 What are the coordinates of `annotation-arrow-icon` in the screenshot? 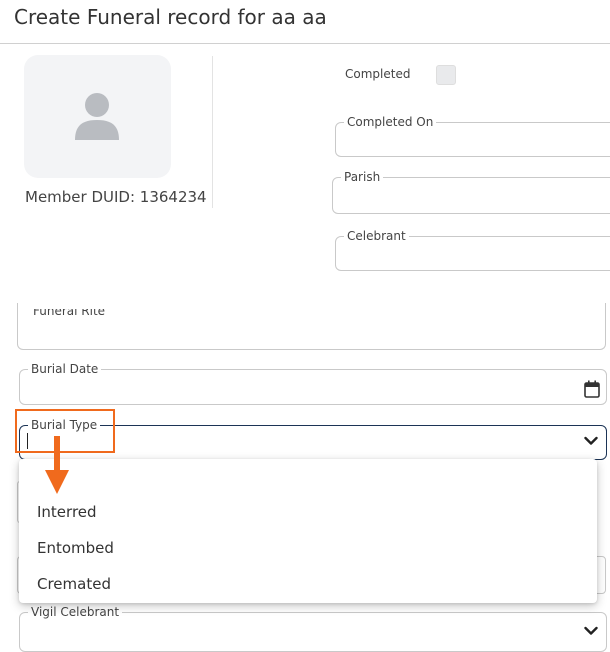 It's located at (57, 465).